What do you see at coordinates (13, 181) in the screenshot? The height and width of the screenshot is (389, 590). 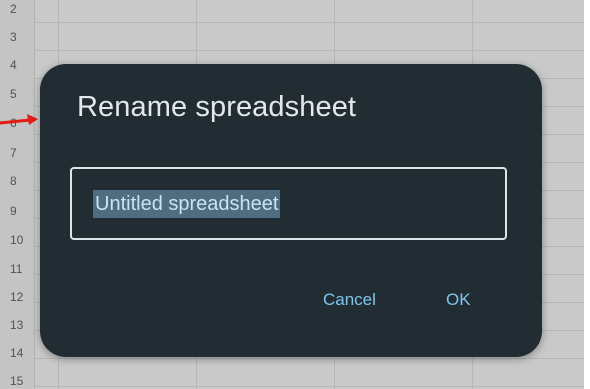 I see `row-number: 8` at bounding box center [13, 181].